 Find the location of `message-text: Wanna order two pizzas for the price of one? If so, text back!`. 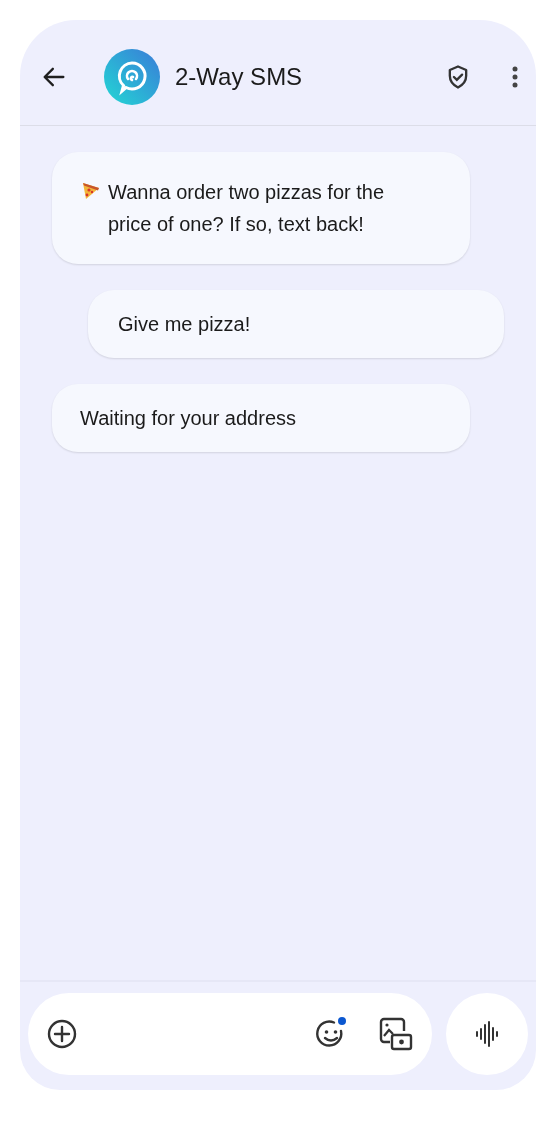

message-text: Wanna order two pizzas for the price of one? If so, text back! is located at coordinates (247, 208).